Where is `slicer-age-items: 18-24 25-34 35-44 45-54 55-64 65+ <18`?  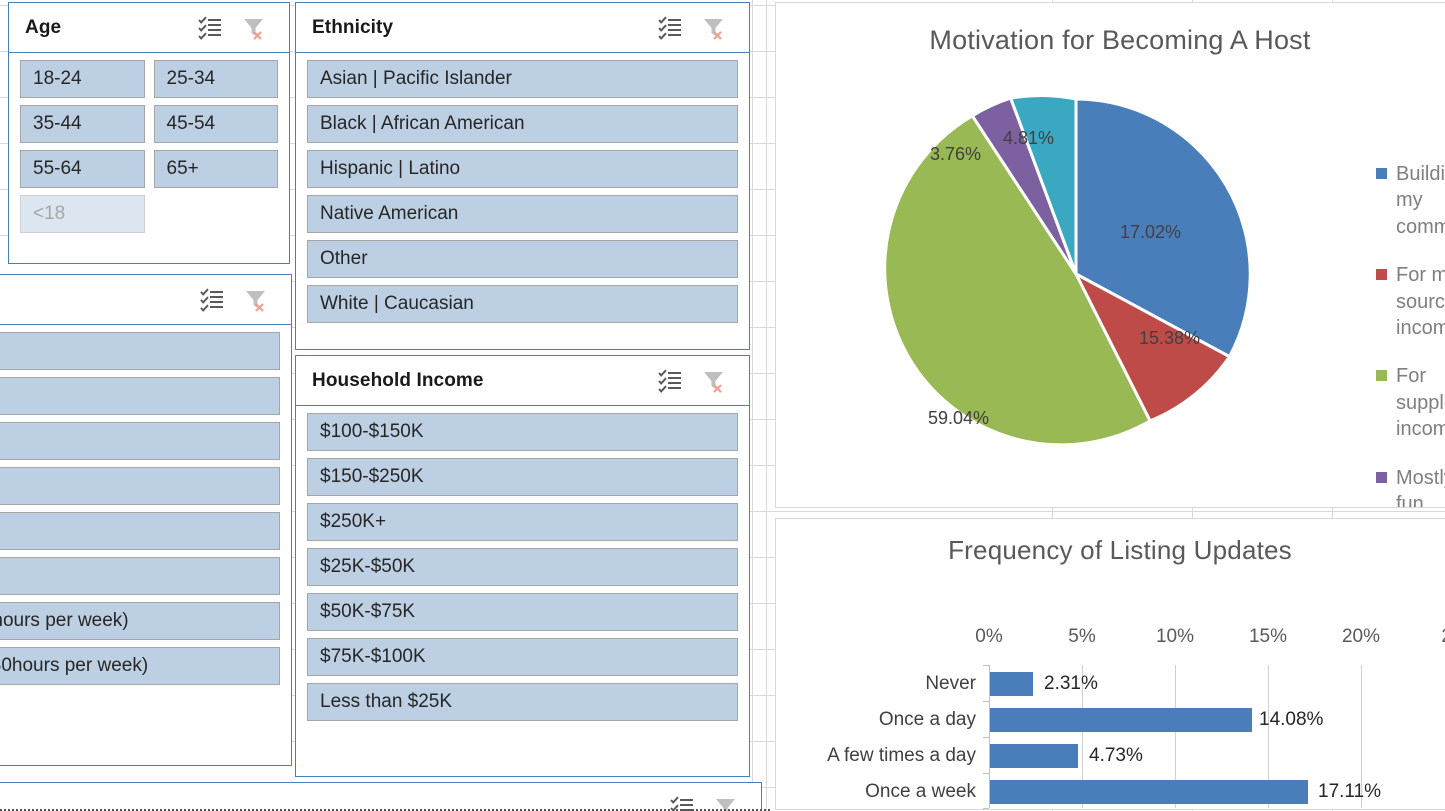 slicer-age-items: 18-24 25-34 35-44 45-54 55-64 65+ <18 is located at coordinates (149, 143).